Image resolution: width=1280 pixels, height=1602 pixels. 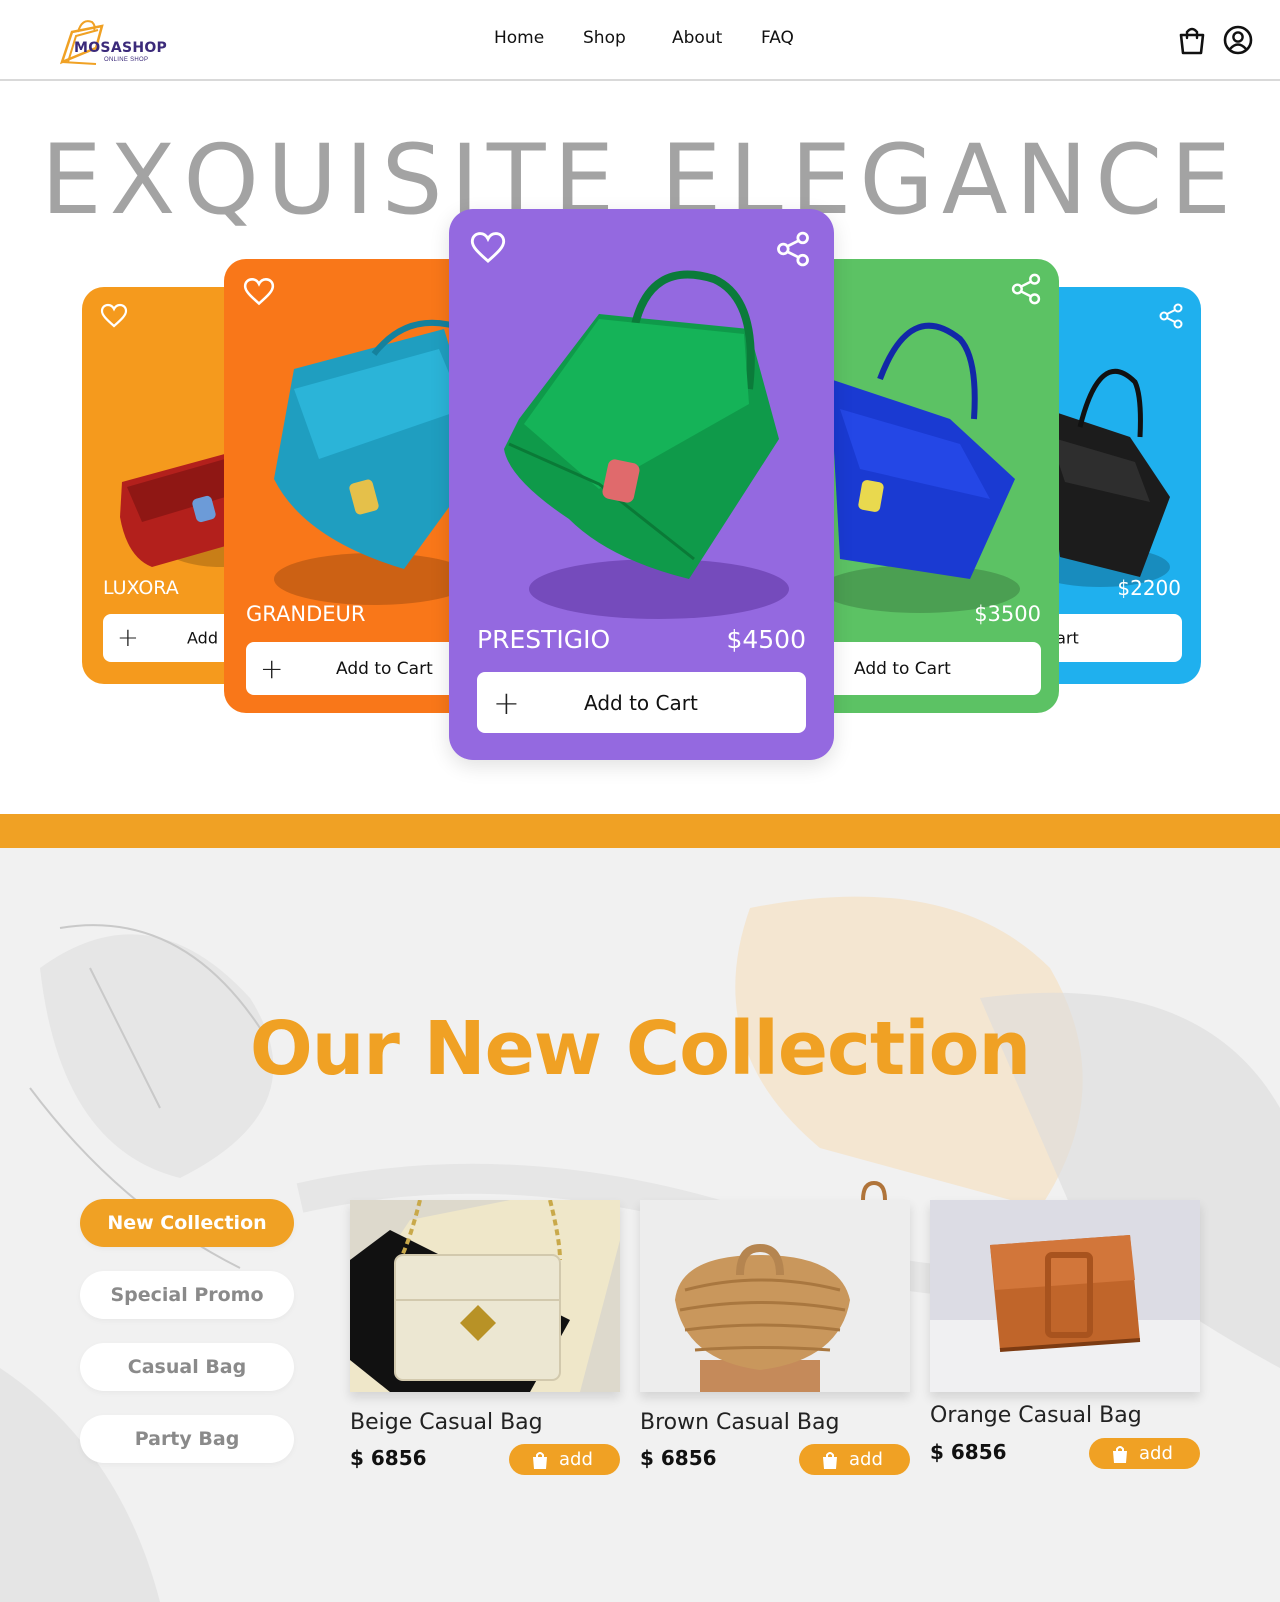 I want to click on product-item-orange: Orange Casual Bag $ 6856 add, so click(x=1065, y=1340).